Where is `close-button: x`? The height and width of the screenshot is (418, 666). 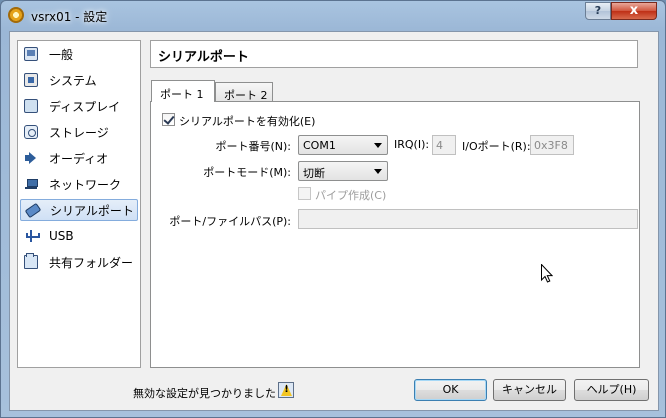 close-button: x is located at coordinates (634, 11).